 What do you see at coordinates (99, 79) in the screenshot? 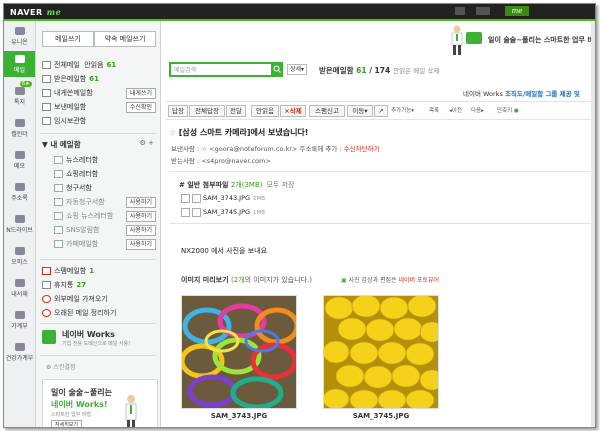
I see `sidebar-item-inbox: 받은메일함 61` at bounding box center [99, 79].